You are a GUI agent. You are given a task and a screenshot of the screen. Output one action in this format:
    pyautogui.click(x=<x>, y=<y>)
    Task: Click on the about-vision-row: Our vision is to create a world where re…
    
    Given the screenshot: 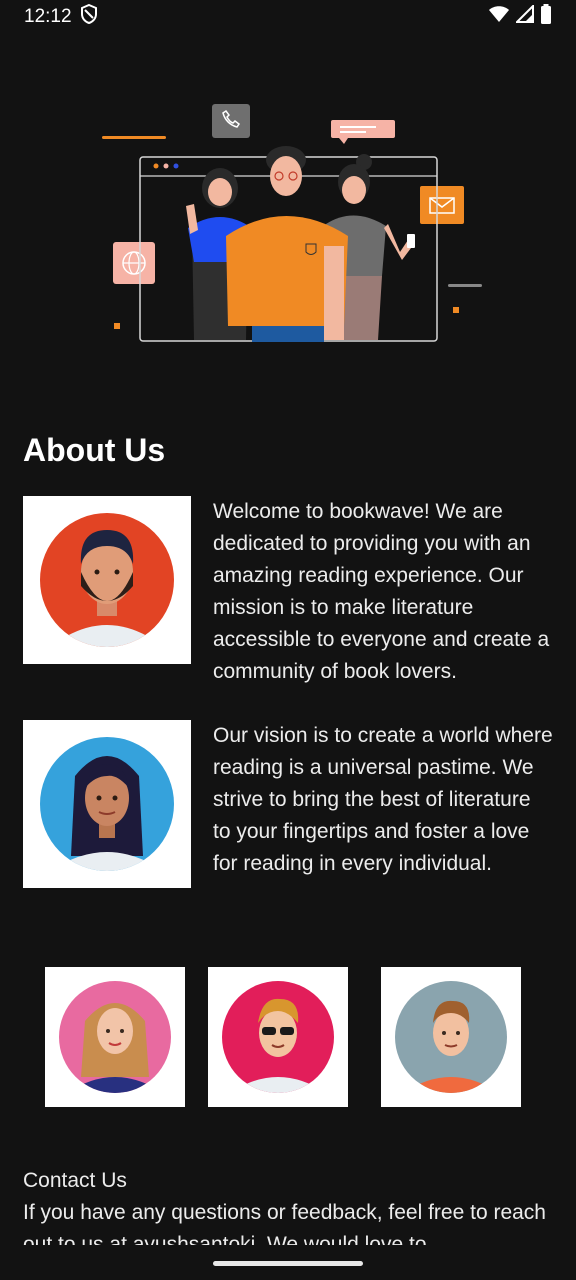 What is the action you would take?
    pyautogui.click(x=288, y=810)
    